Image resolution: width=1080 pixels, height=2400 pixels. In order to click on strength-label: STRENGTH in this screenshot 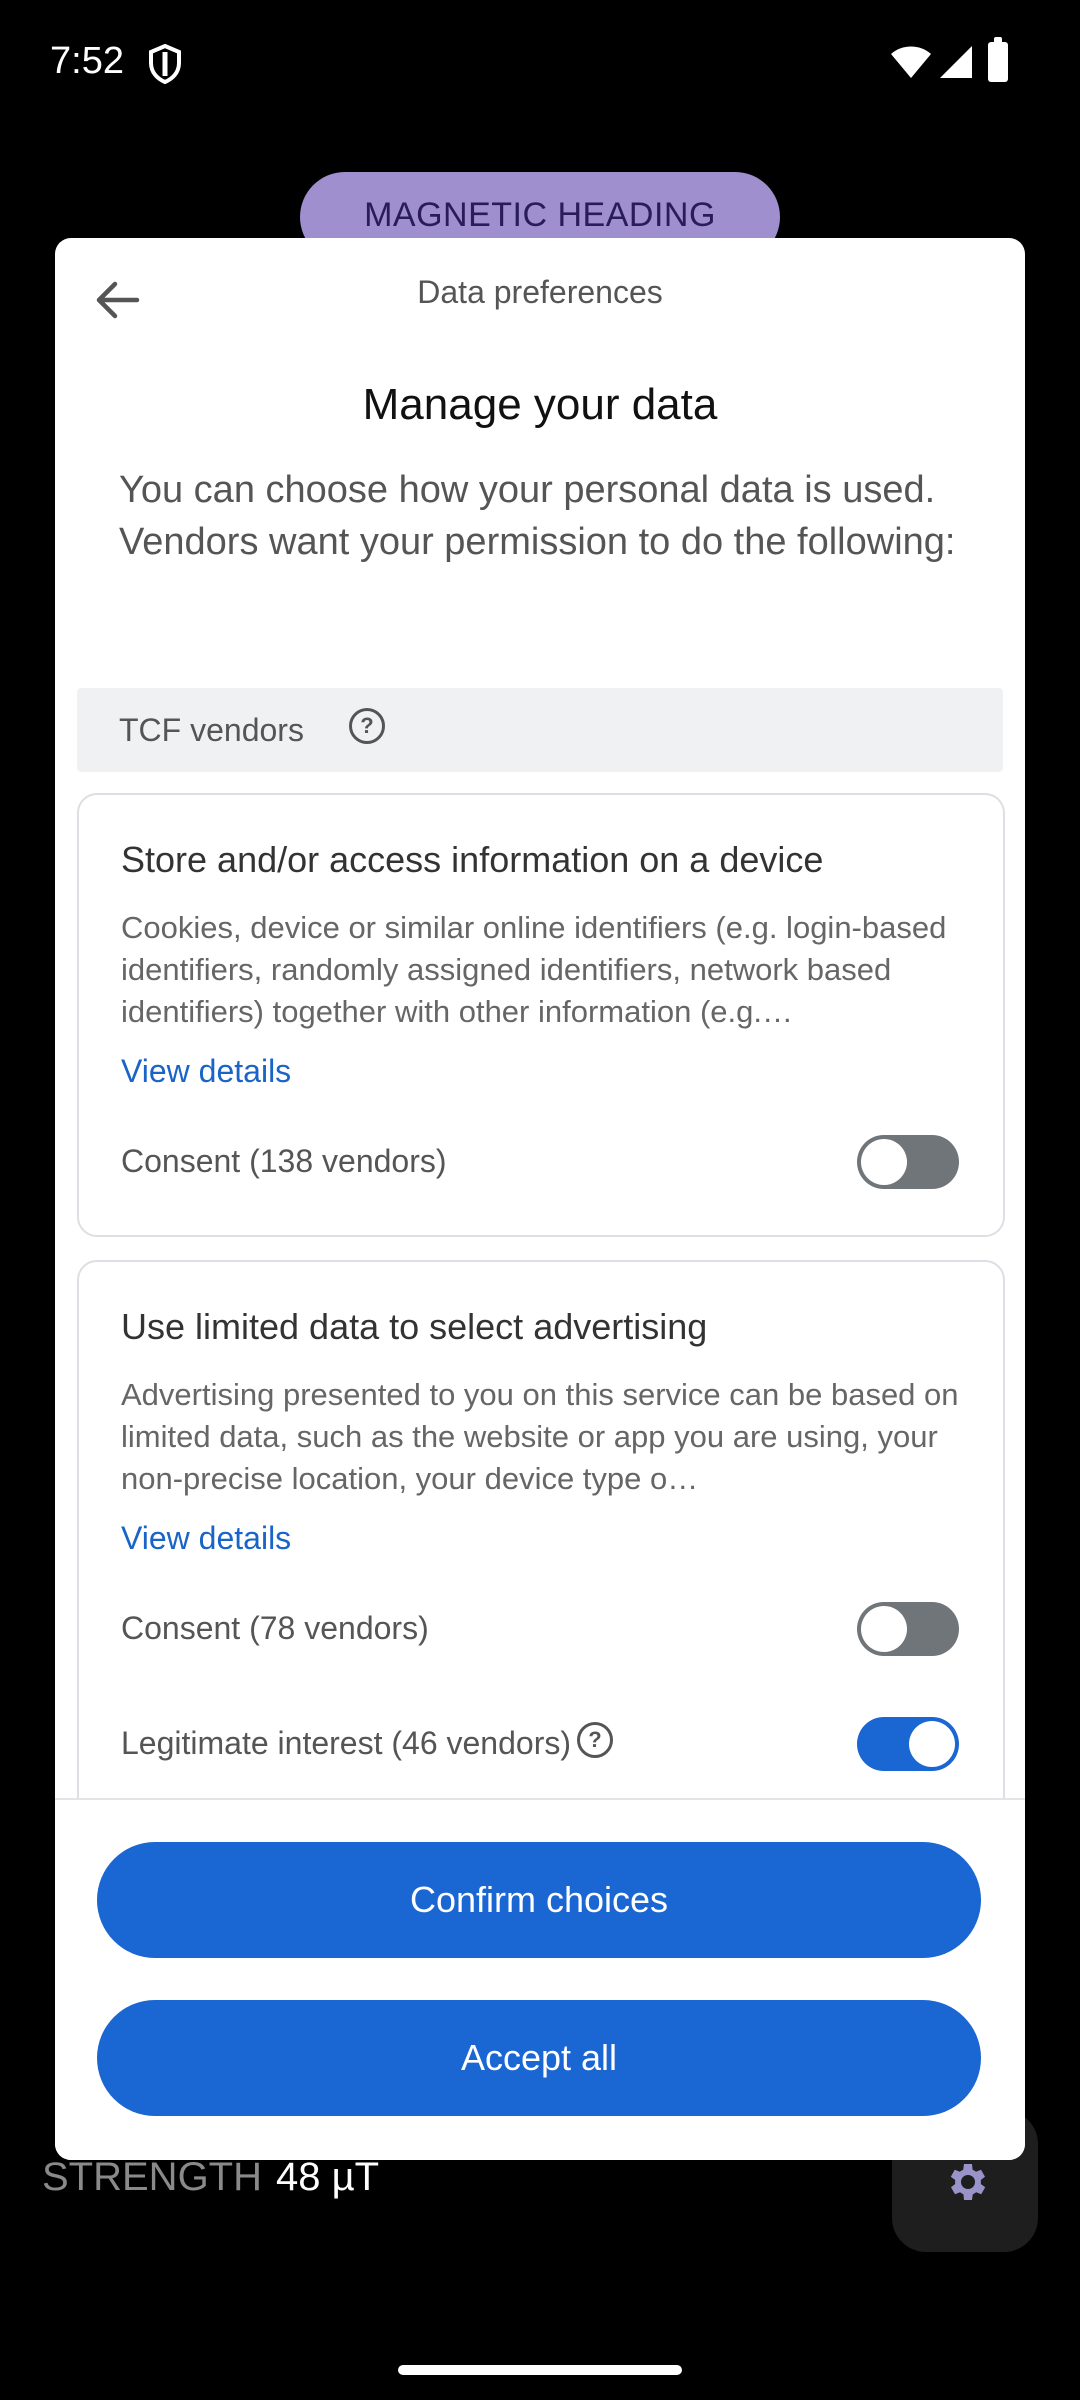, I will do `click(152, 2177)`.